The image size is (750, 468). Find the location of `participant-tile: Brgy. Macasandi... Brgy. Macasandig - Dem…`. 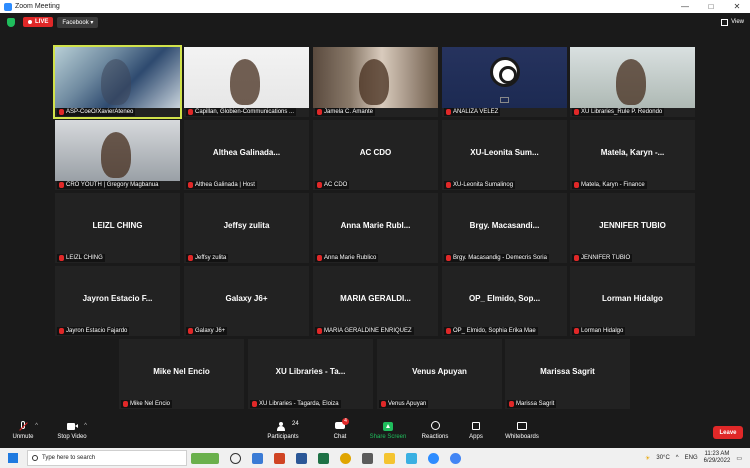

participant-tile: Brgy. Macasandi... Brgy. Macasandig - Dem… is located at coordinates (504, 228).